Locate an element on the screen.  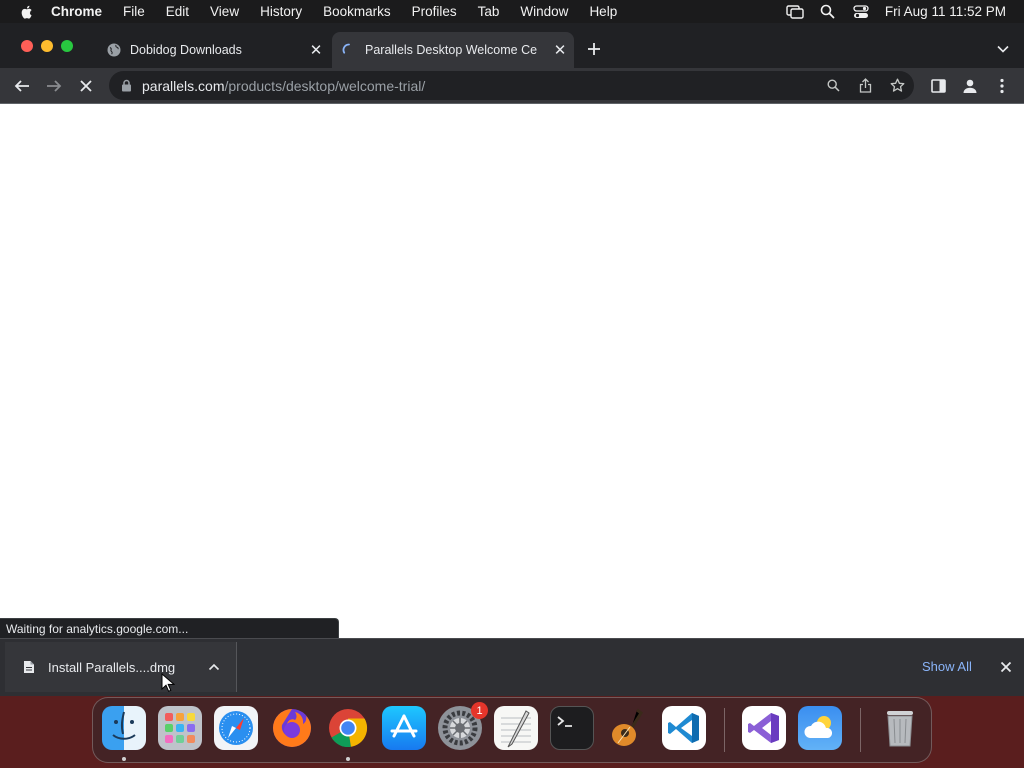
back-button is located at coordinates (22, 86).